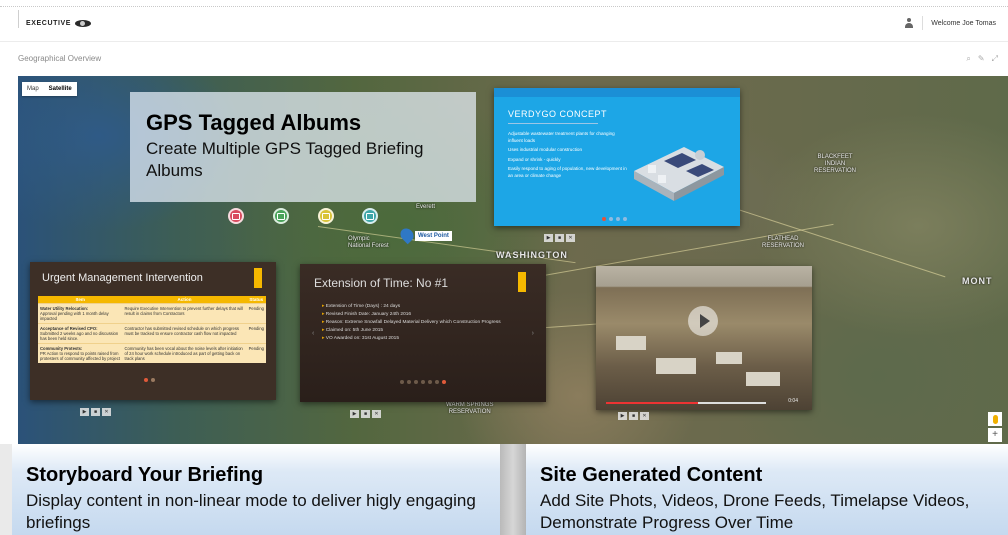 Image resolution: width=1008 pixels, height=535 pixels. Describe the element at coordinates (995, 59) in the screenshot. I see `expand-icon: ⤢` at that location.